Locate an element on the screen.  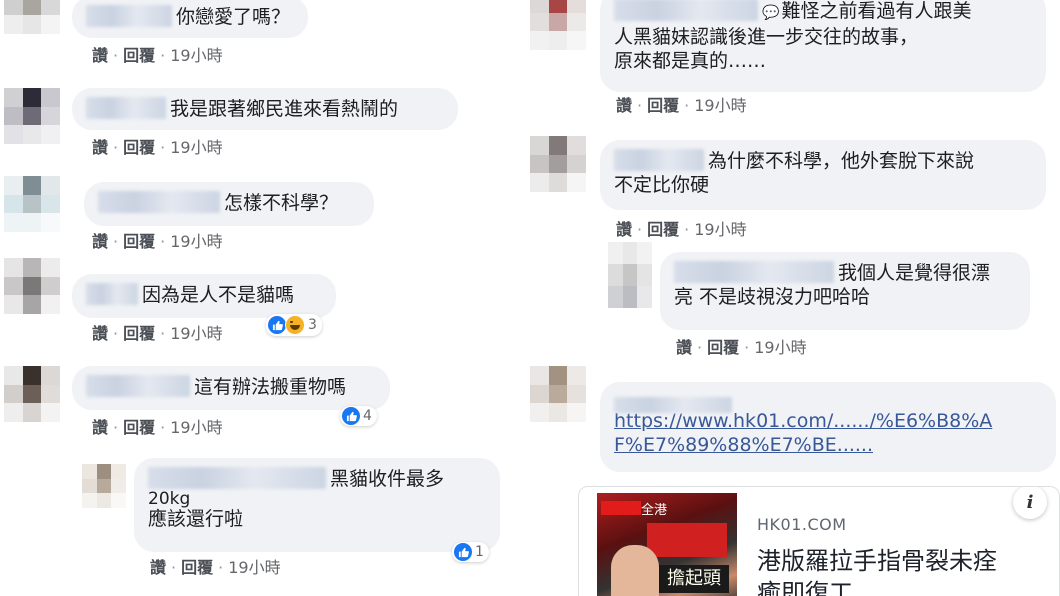
preview-thumbnail: 全港 擔起頭 is located at coordinates (667, 544).